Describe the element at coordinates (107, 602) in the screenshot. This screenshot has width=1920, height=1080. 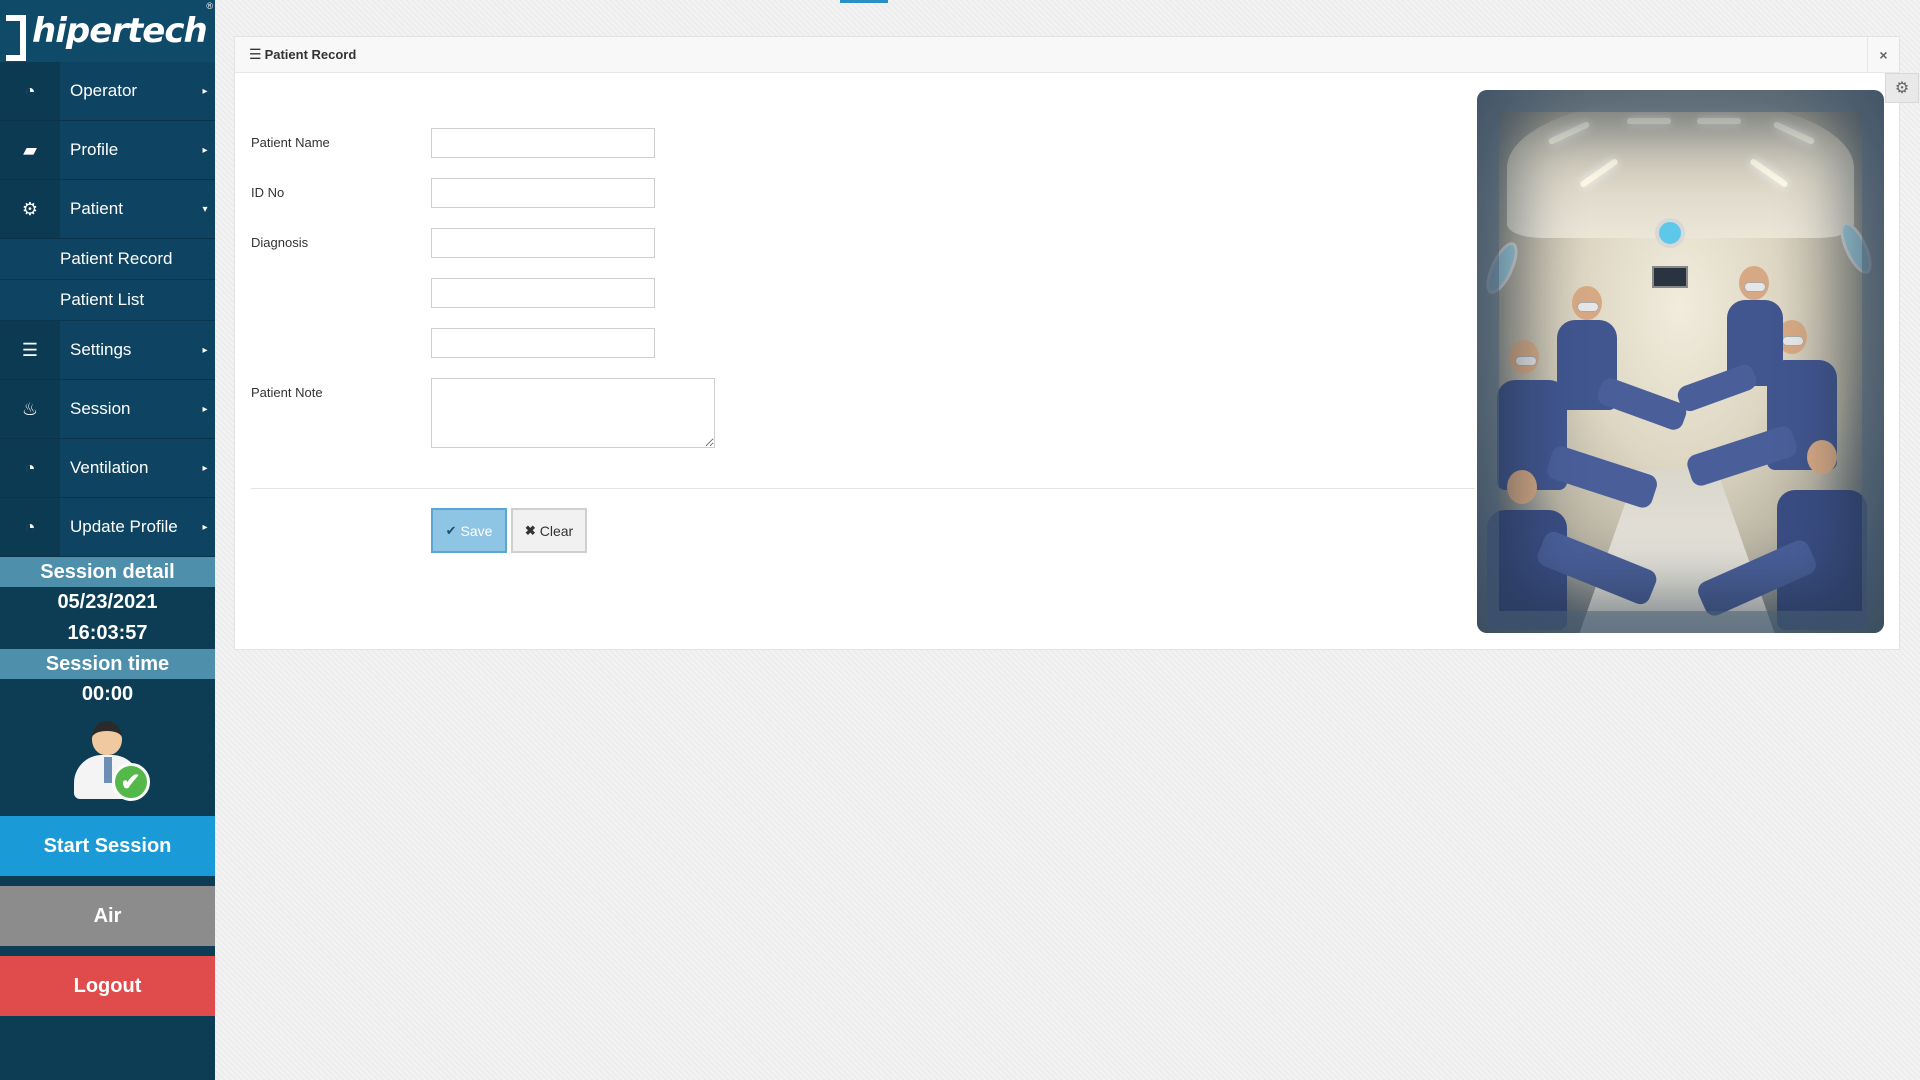
I see `session-date: 05/23/2021` at that location.